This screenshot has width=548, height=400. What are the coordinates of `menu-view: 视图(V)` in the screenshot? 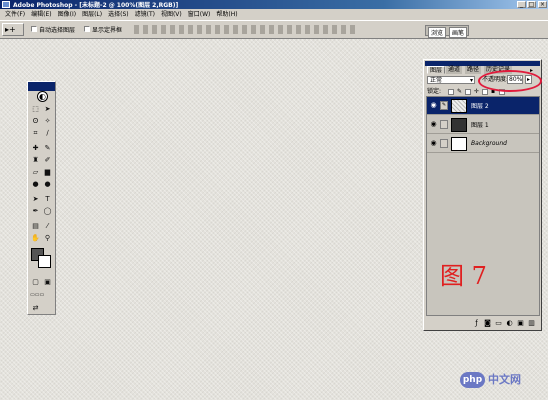 It's located at (171, 14).